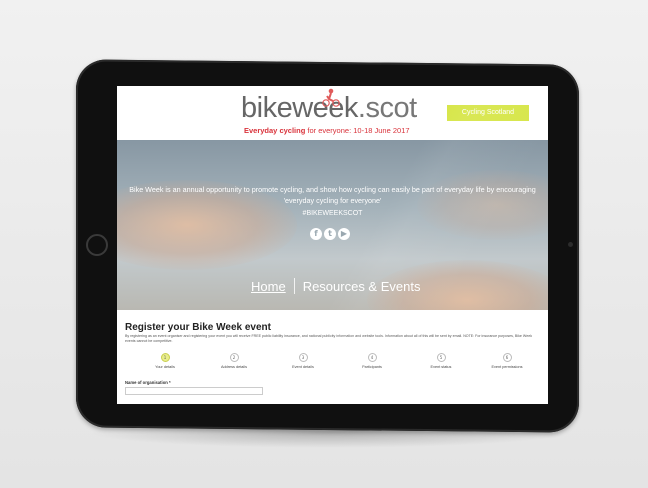 The width and height of the screenshot is (648, 488). What do you see at coordinates (299, 108) in the screenshot?
I see `logo-main: bikeweek` at bounding box center [299, 108].